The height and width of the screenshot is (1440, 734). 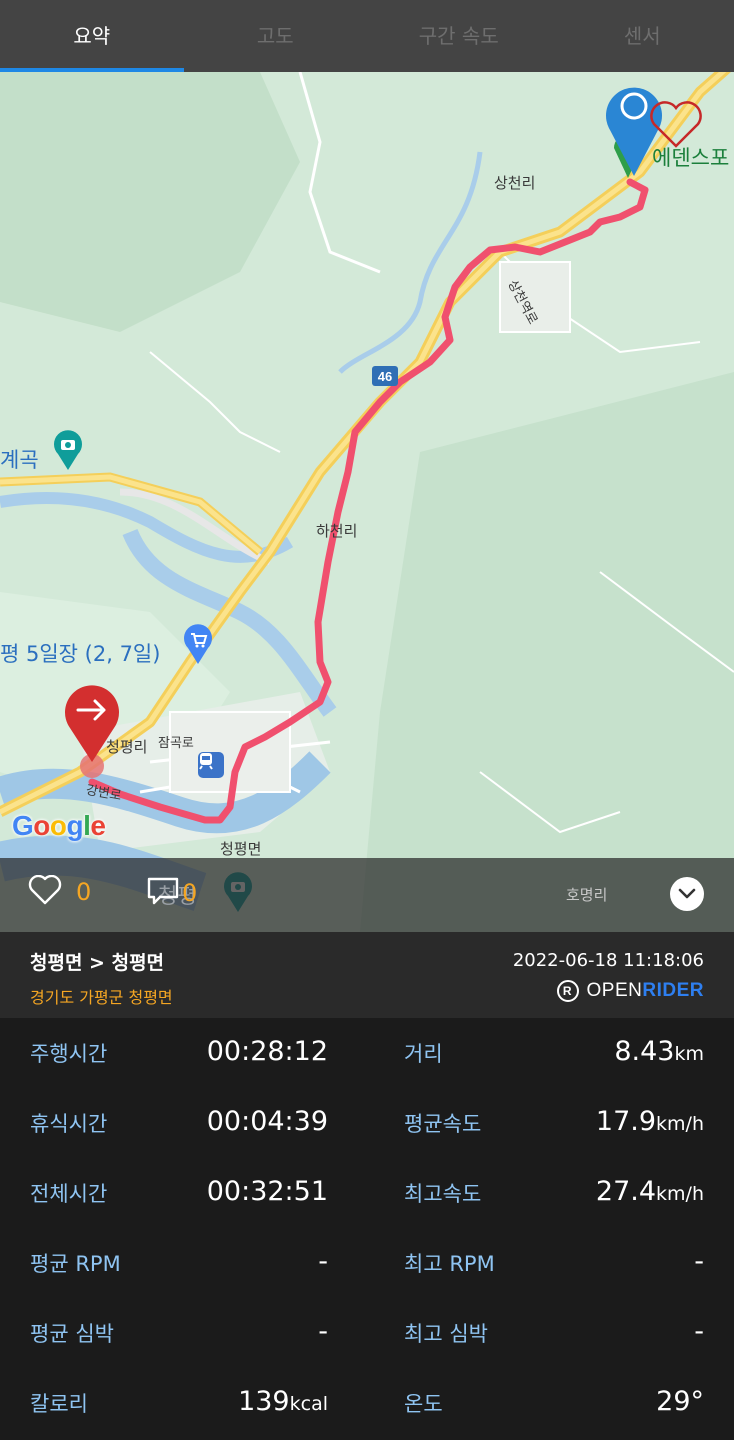 I want to click on openrider-r-icon: R, so click(x=567, y=991).